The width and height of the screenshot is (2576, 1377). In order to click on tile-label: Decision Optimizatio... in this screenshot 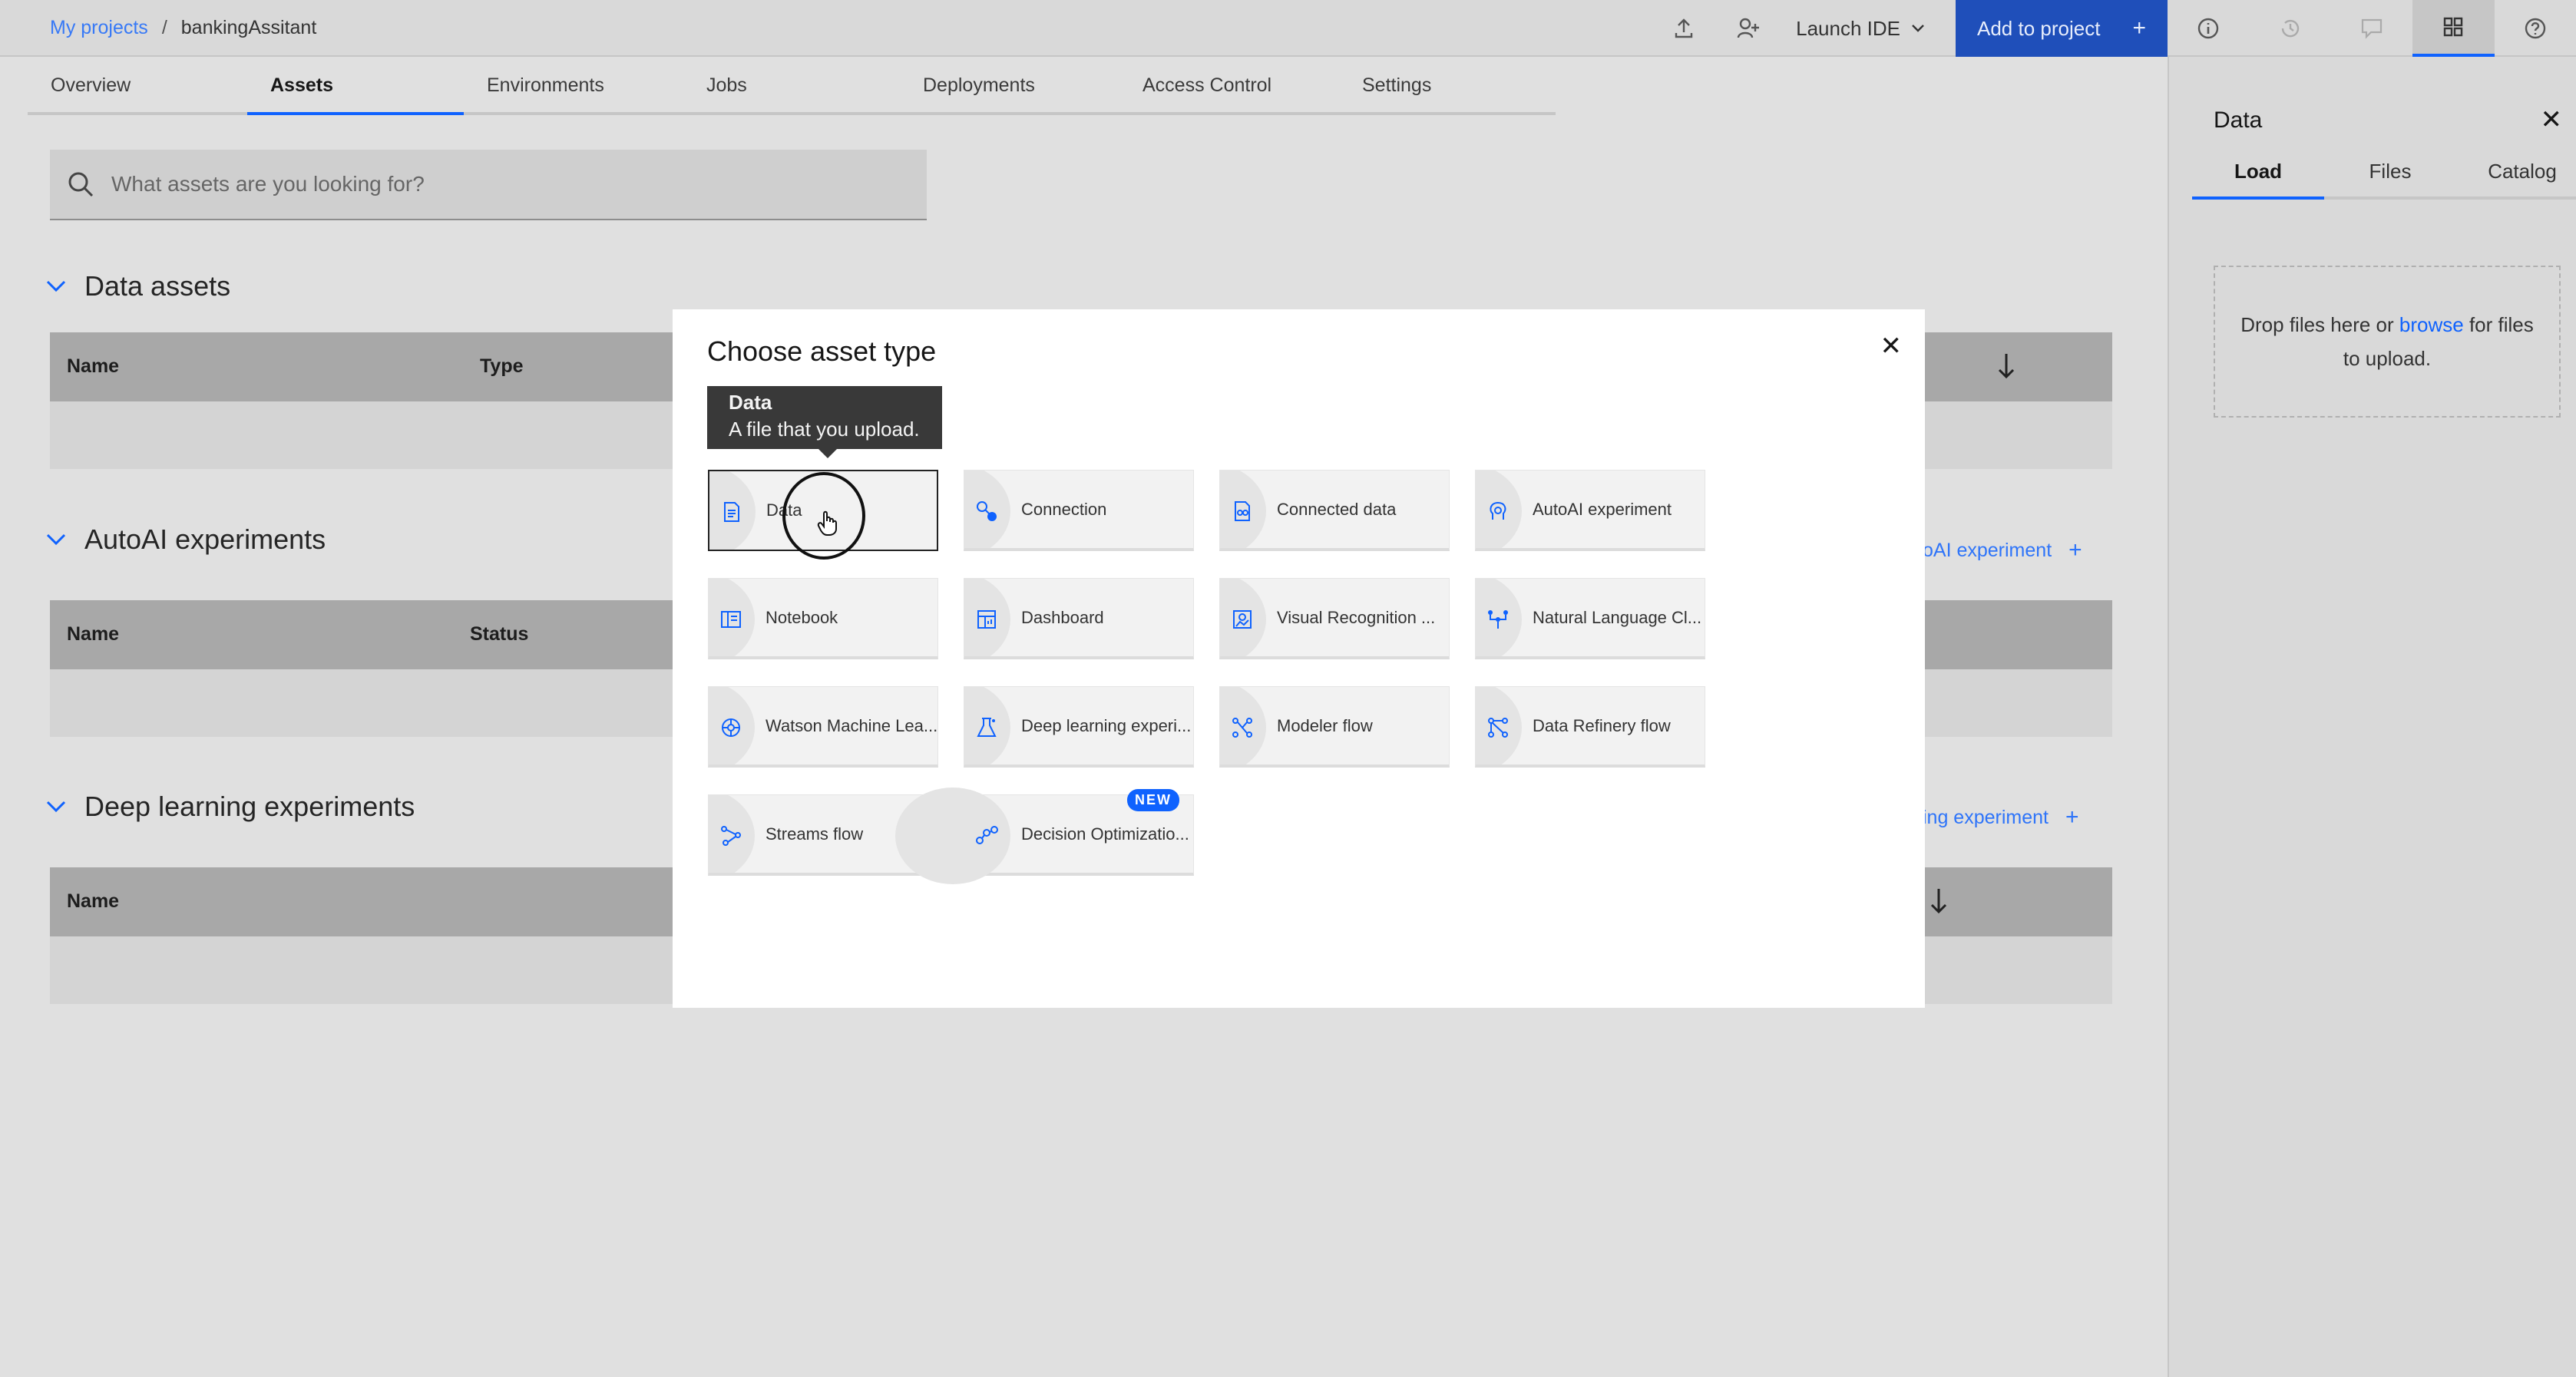, I will do `click(1105, 834)`.